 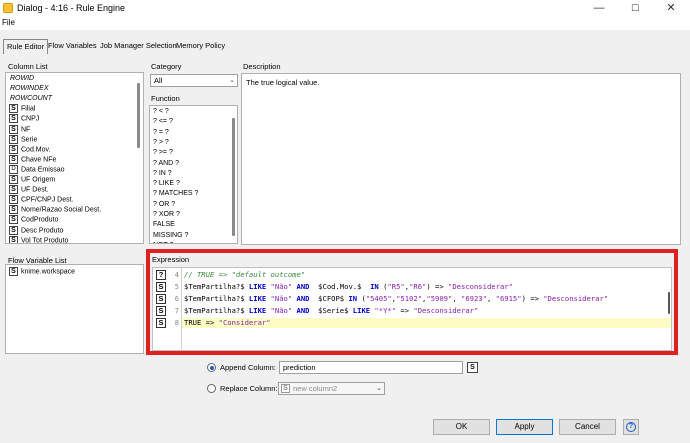 I want to click on gutter-separator, so click(x=181, y=309).